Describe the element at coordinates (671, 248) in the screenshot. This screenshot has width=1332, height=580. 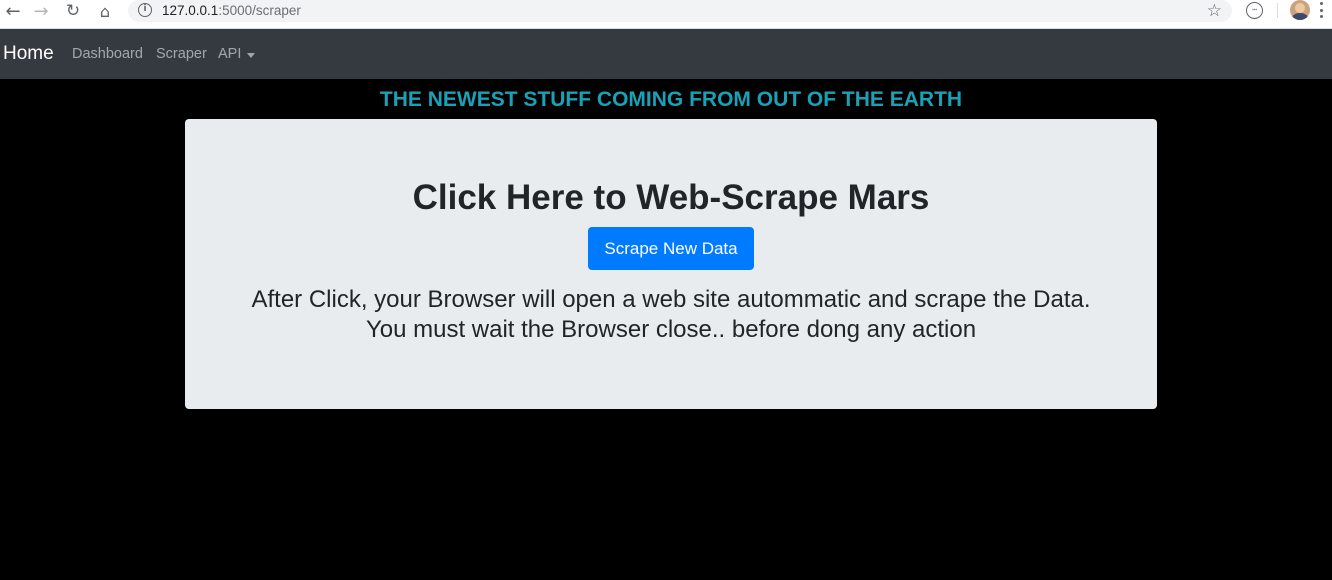
I see `scrape-new-data-button: Scrape New Data` at that location.